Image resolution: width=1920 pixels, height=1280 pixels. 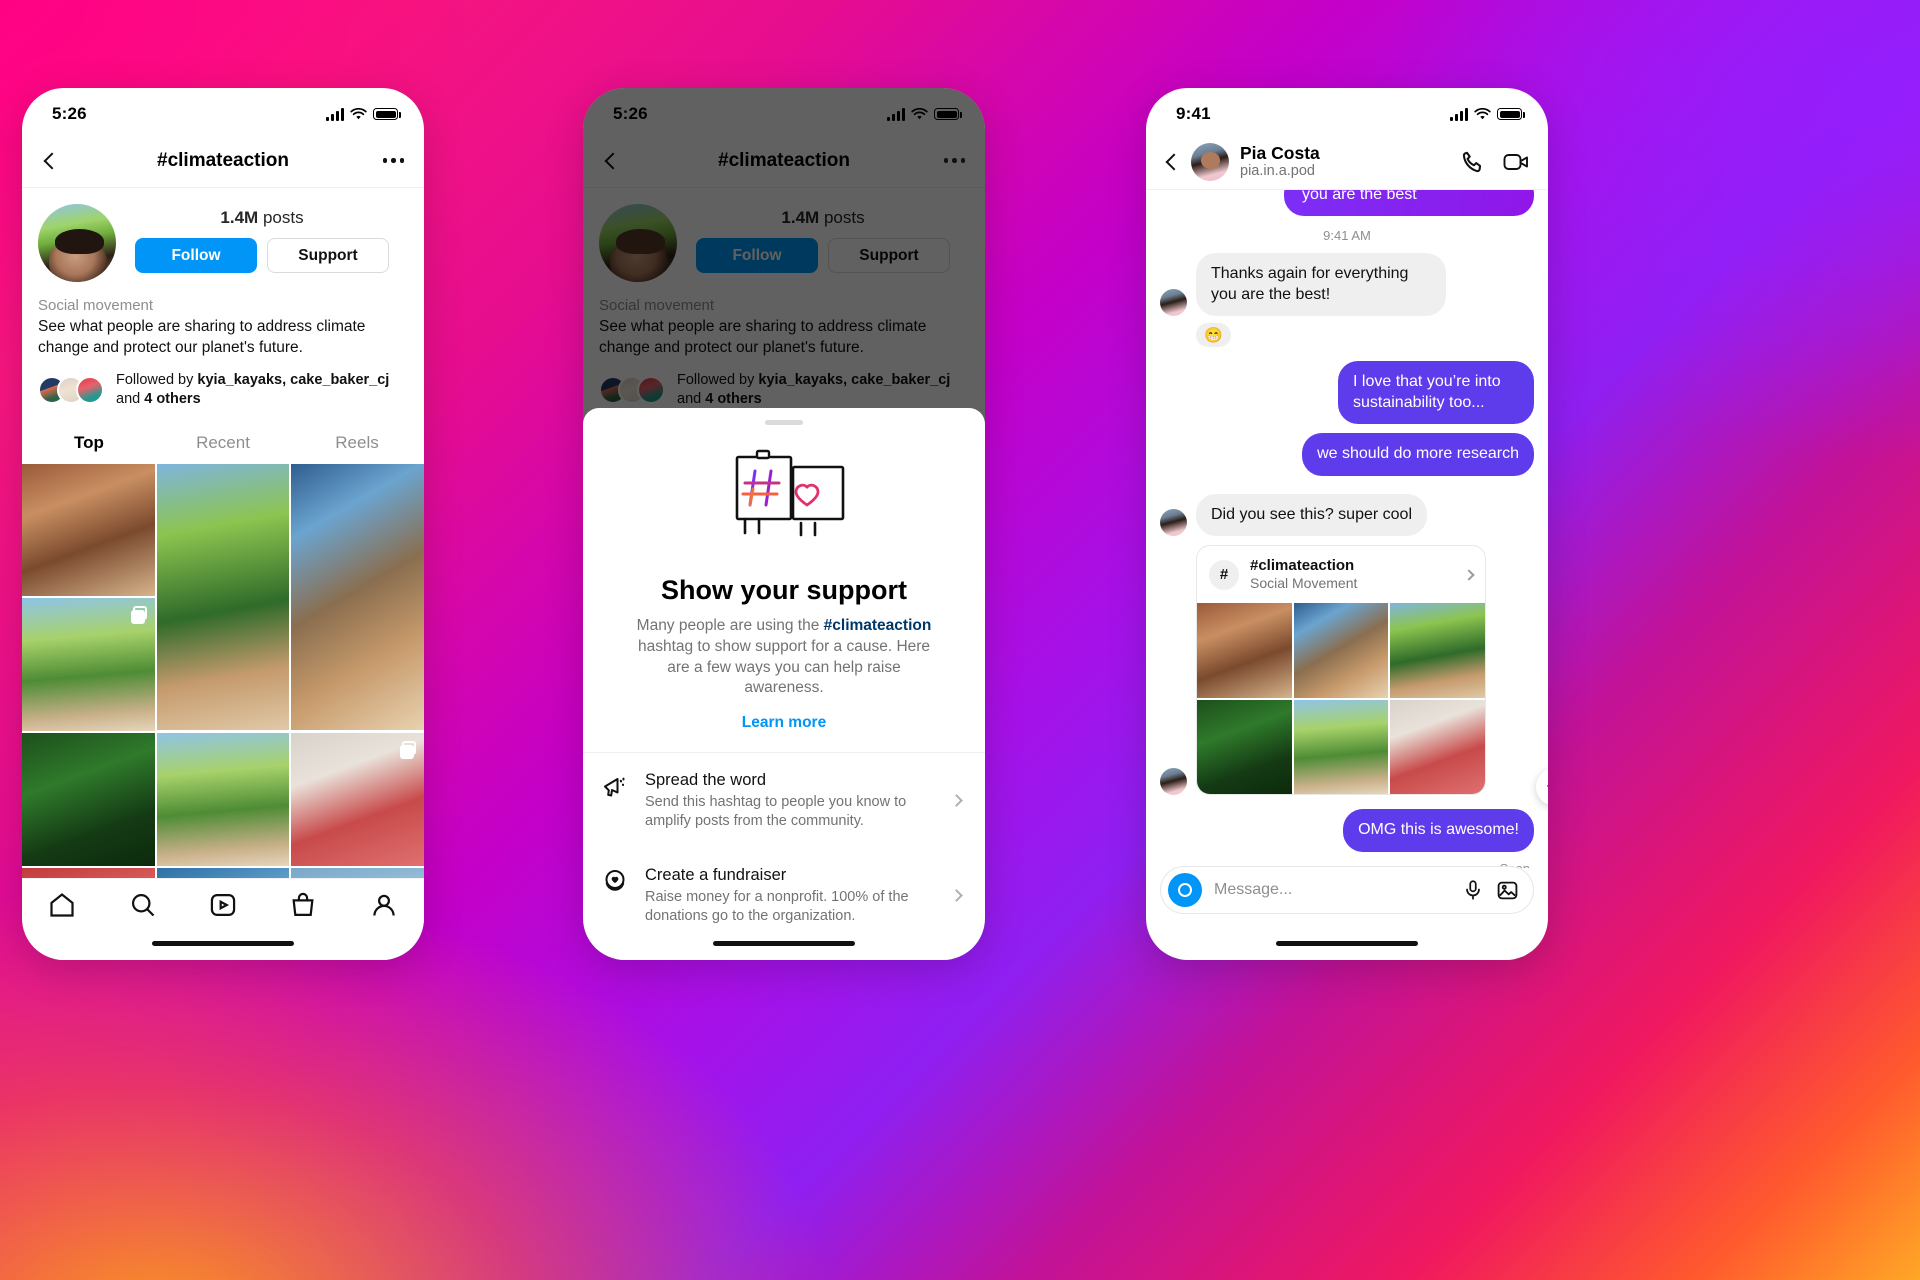 What do you see at coordinates (1347, 111) in the screenshot?
I see `status-bar: 9:41` at bounding box center [1347, 111].